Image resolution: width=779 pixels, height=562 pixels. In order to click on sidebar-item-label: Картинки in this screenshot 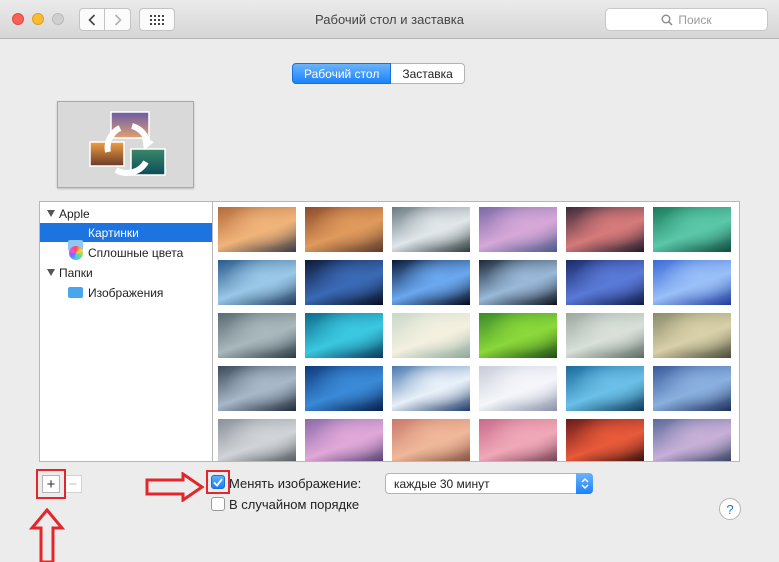, I will do `click(113, 232)`.